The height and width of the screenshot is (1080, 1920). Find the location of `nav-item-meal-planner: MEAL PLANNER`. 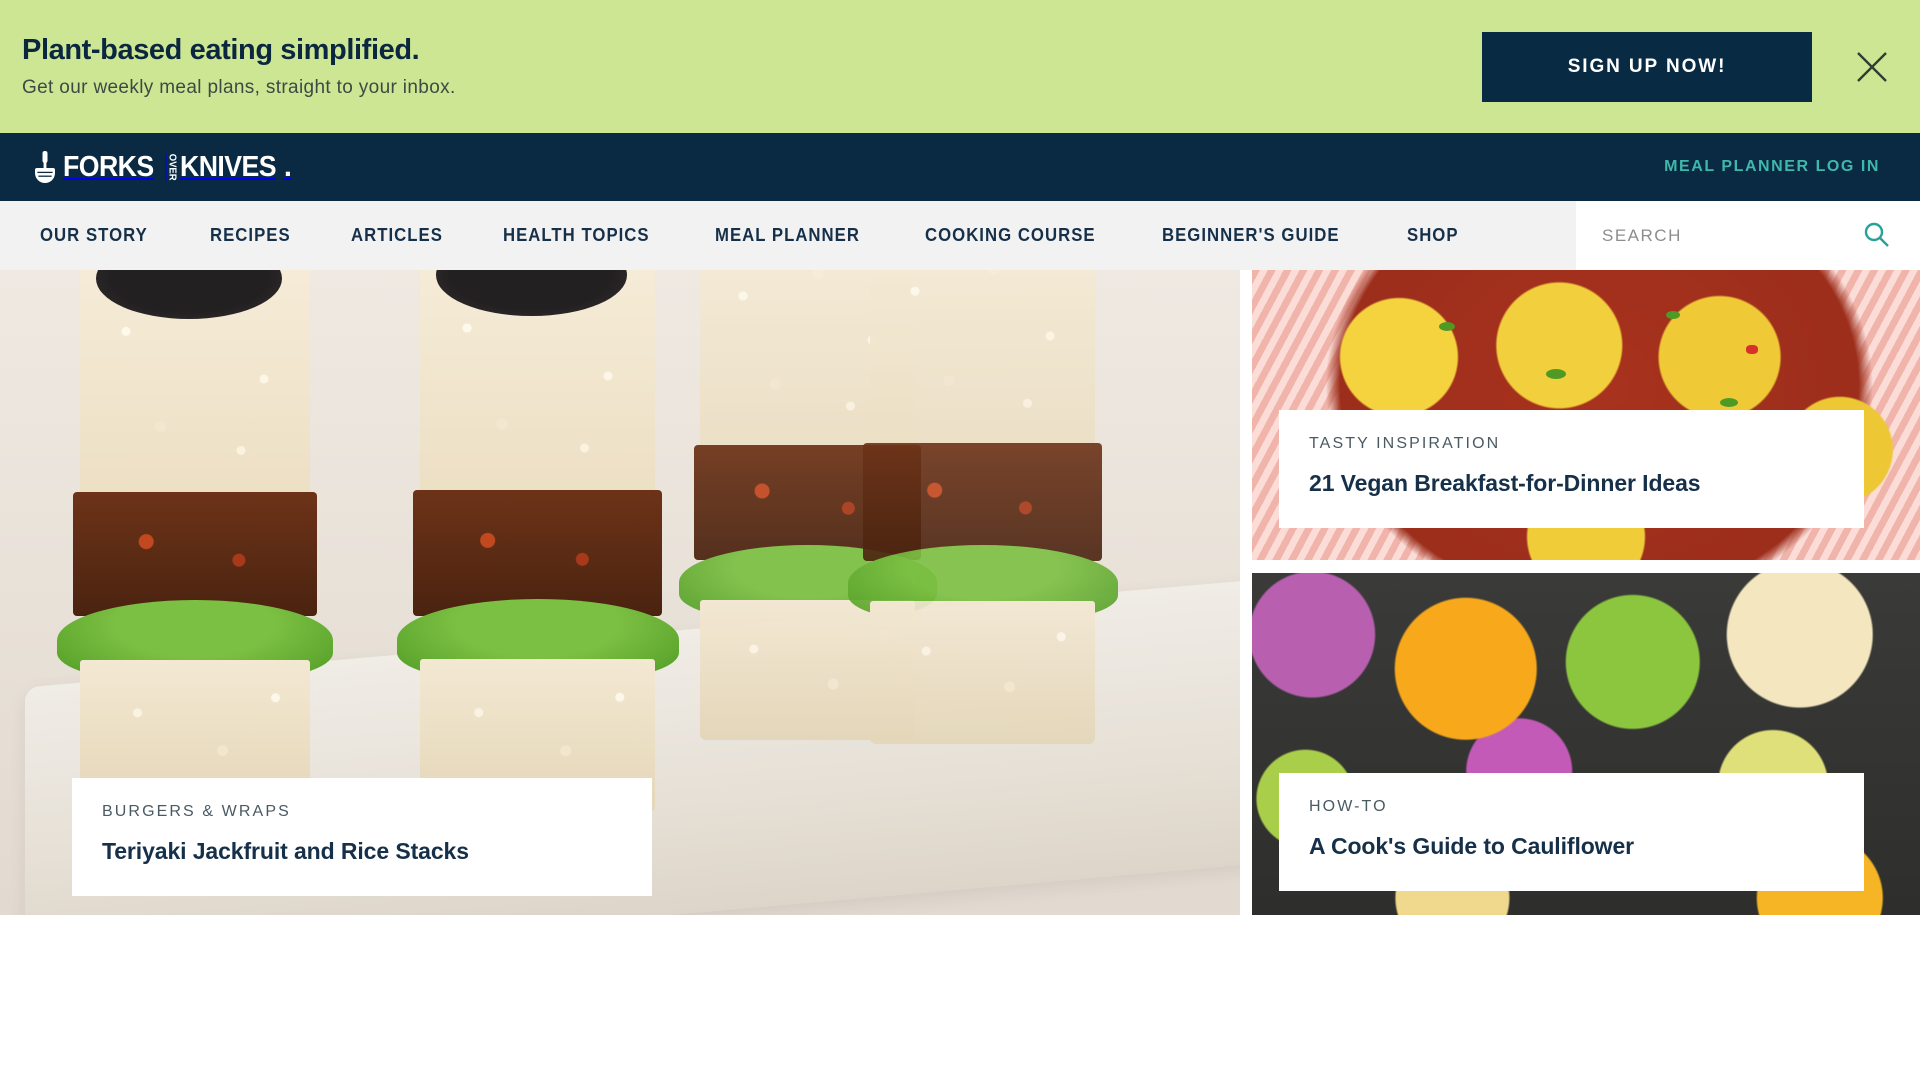

nav-item-meal-planner: MEAL PLANNER is located at coordinates (787, 235).